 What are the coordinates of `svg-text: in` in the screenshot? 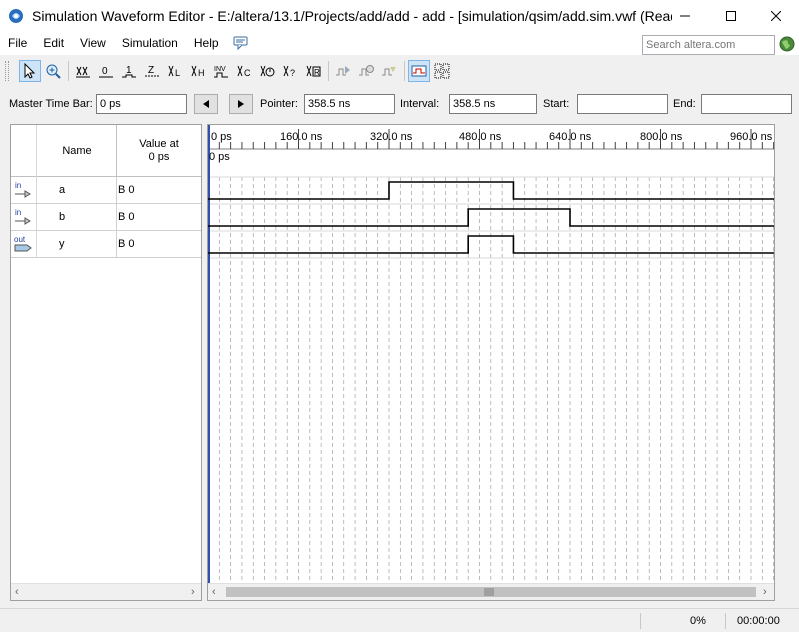 It's located at (18, 185).